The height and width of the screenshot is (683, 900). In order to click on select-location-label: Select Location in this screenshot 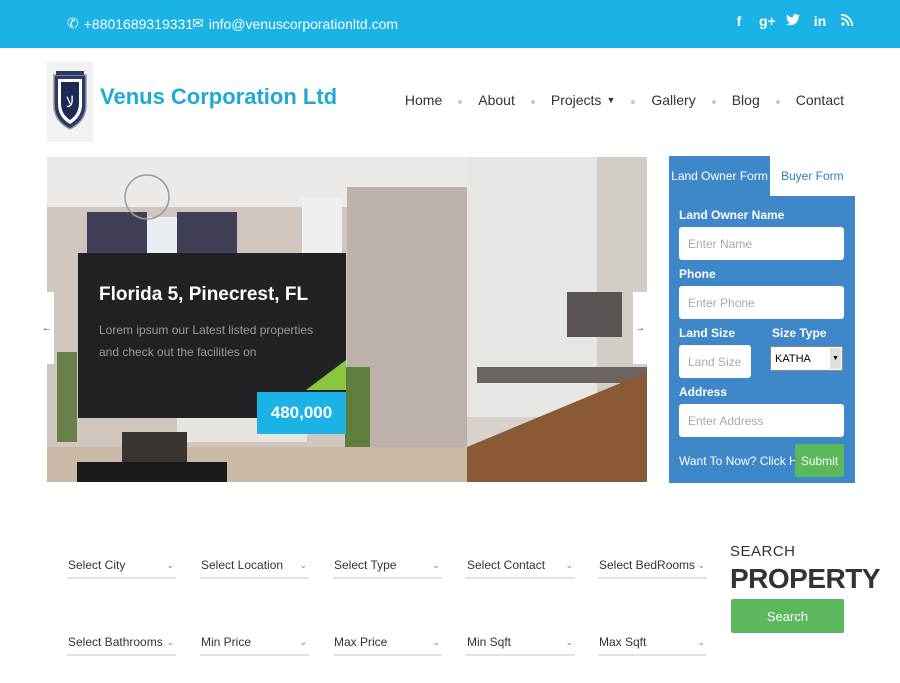, I will do `click(242, 565)`.